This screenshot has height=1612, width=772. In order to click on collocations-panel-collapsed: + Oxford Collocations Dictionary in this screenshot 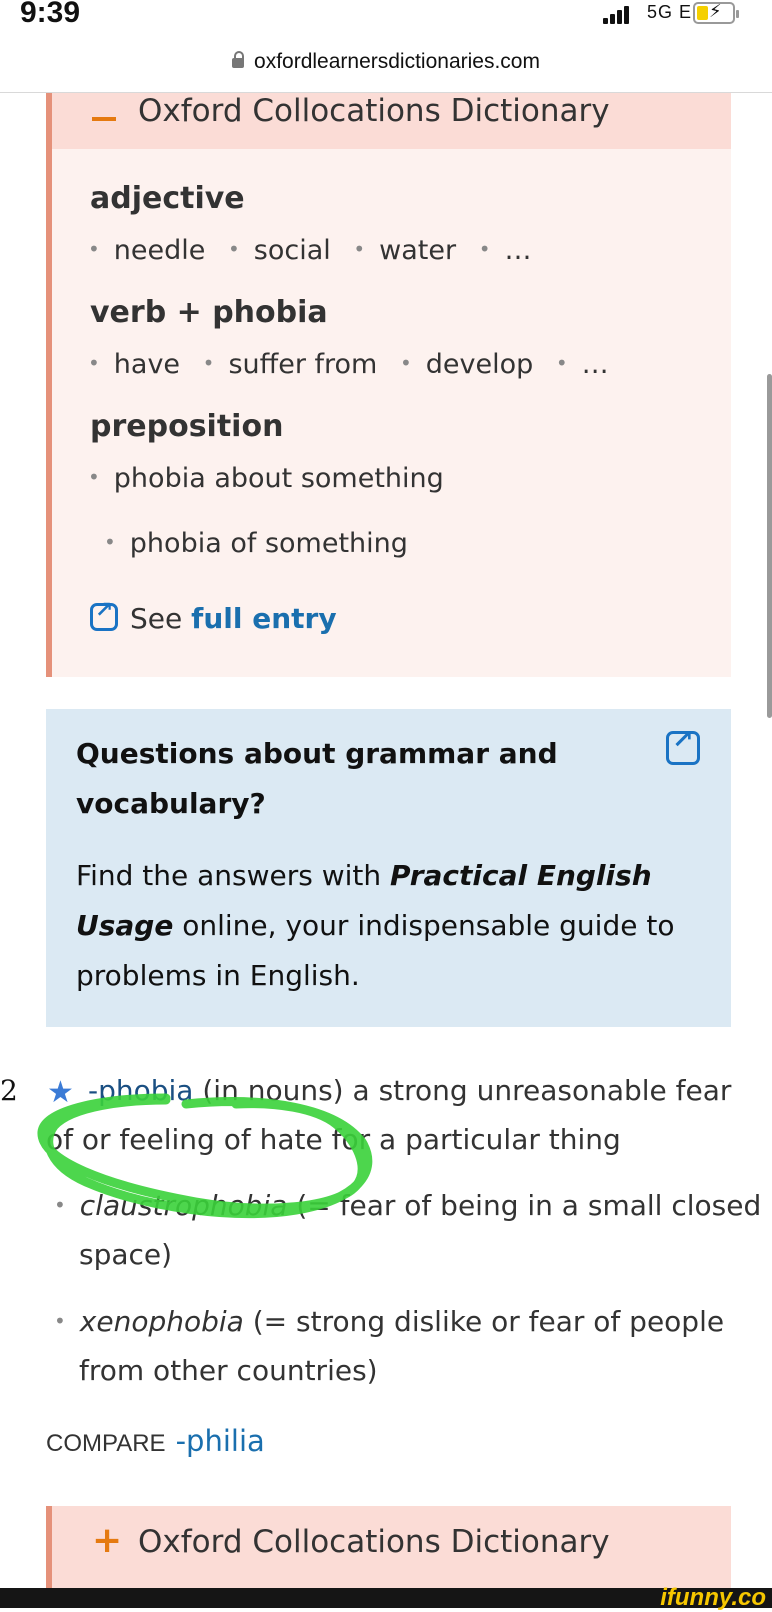, I will do `click(388, 1548)`.